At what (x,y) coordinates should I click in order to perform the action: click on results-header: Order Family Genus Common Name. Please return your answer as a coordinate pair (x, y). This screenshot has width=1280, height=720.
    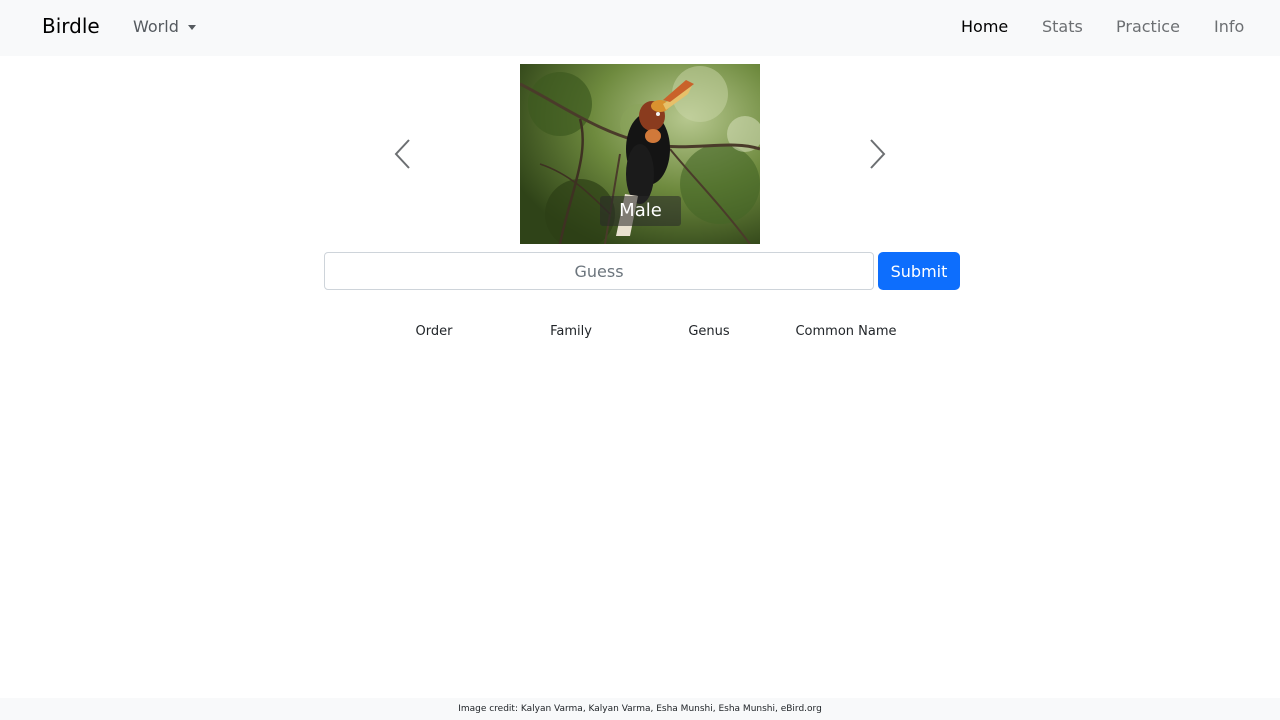
    Looking at the image, I should click on (640, 333).